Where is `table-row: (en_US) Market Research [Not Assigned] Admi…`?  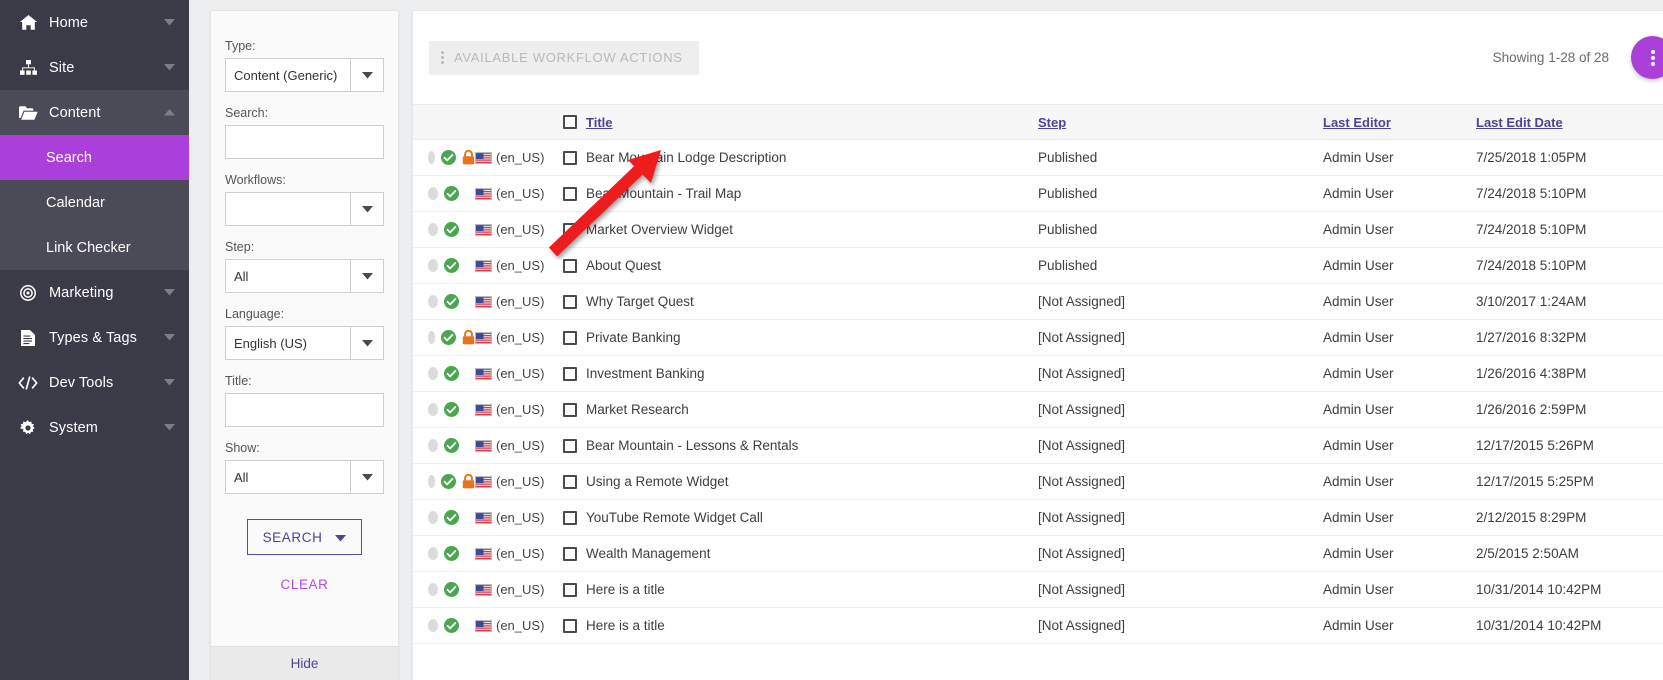 table-row: (en_US) Market Research [Not Assigned] Admi… is located at coordinates (1038, 409).